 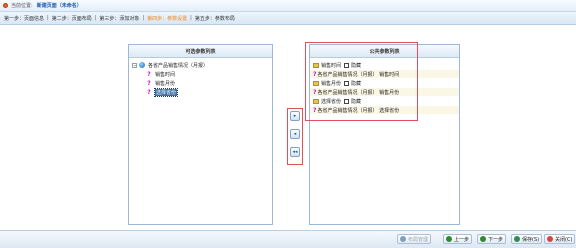 What do you see at coordinates (295, 134) in the screenshot?
I see `remove-param-button: ◂` at bounding box center [295, 134].